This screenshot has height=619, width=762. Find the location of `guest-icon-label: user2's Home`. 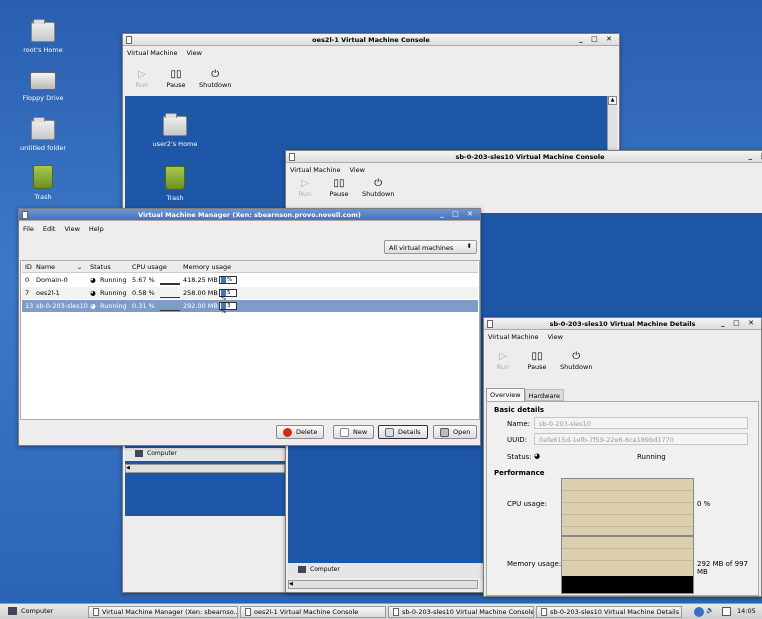

guest-icon-label: user2's Home is located at coordinates (175, 144).